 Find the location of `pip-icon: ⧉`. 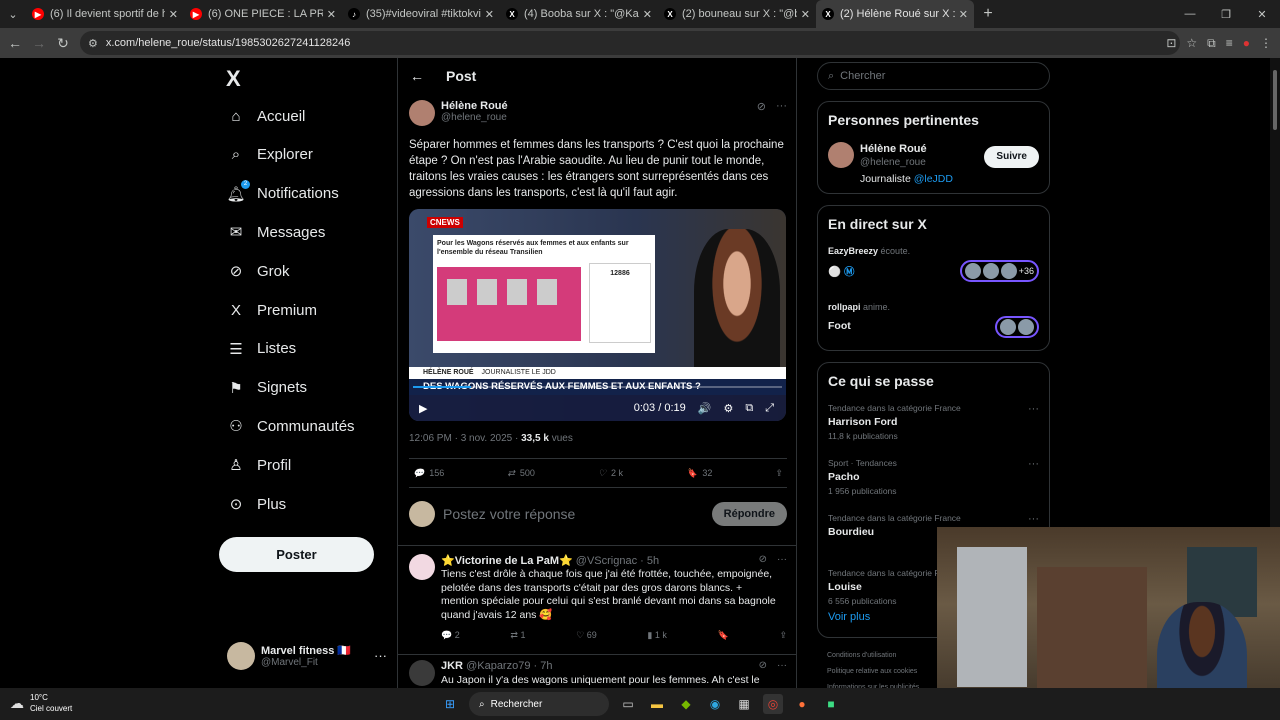

pip-icon: ⧉ is located at coordinates (749, 408).